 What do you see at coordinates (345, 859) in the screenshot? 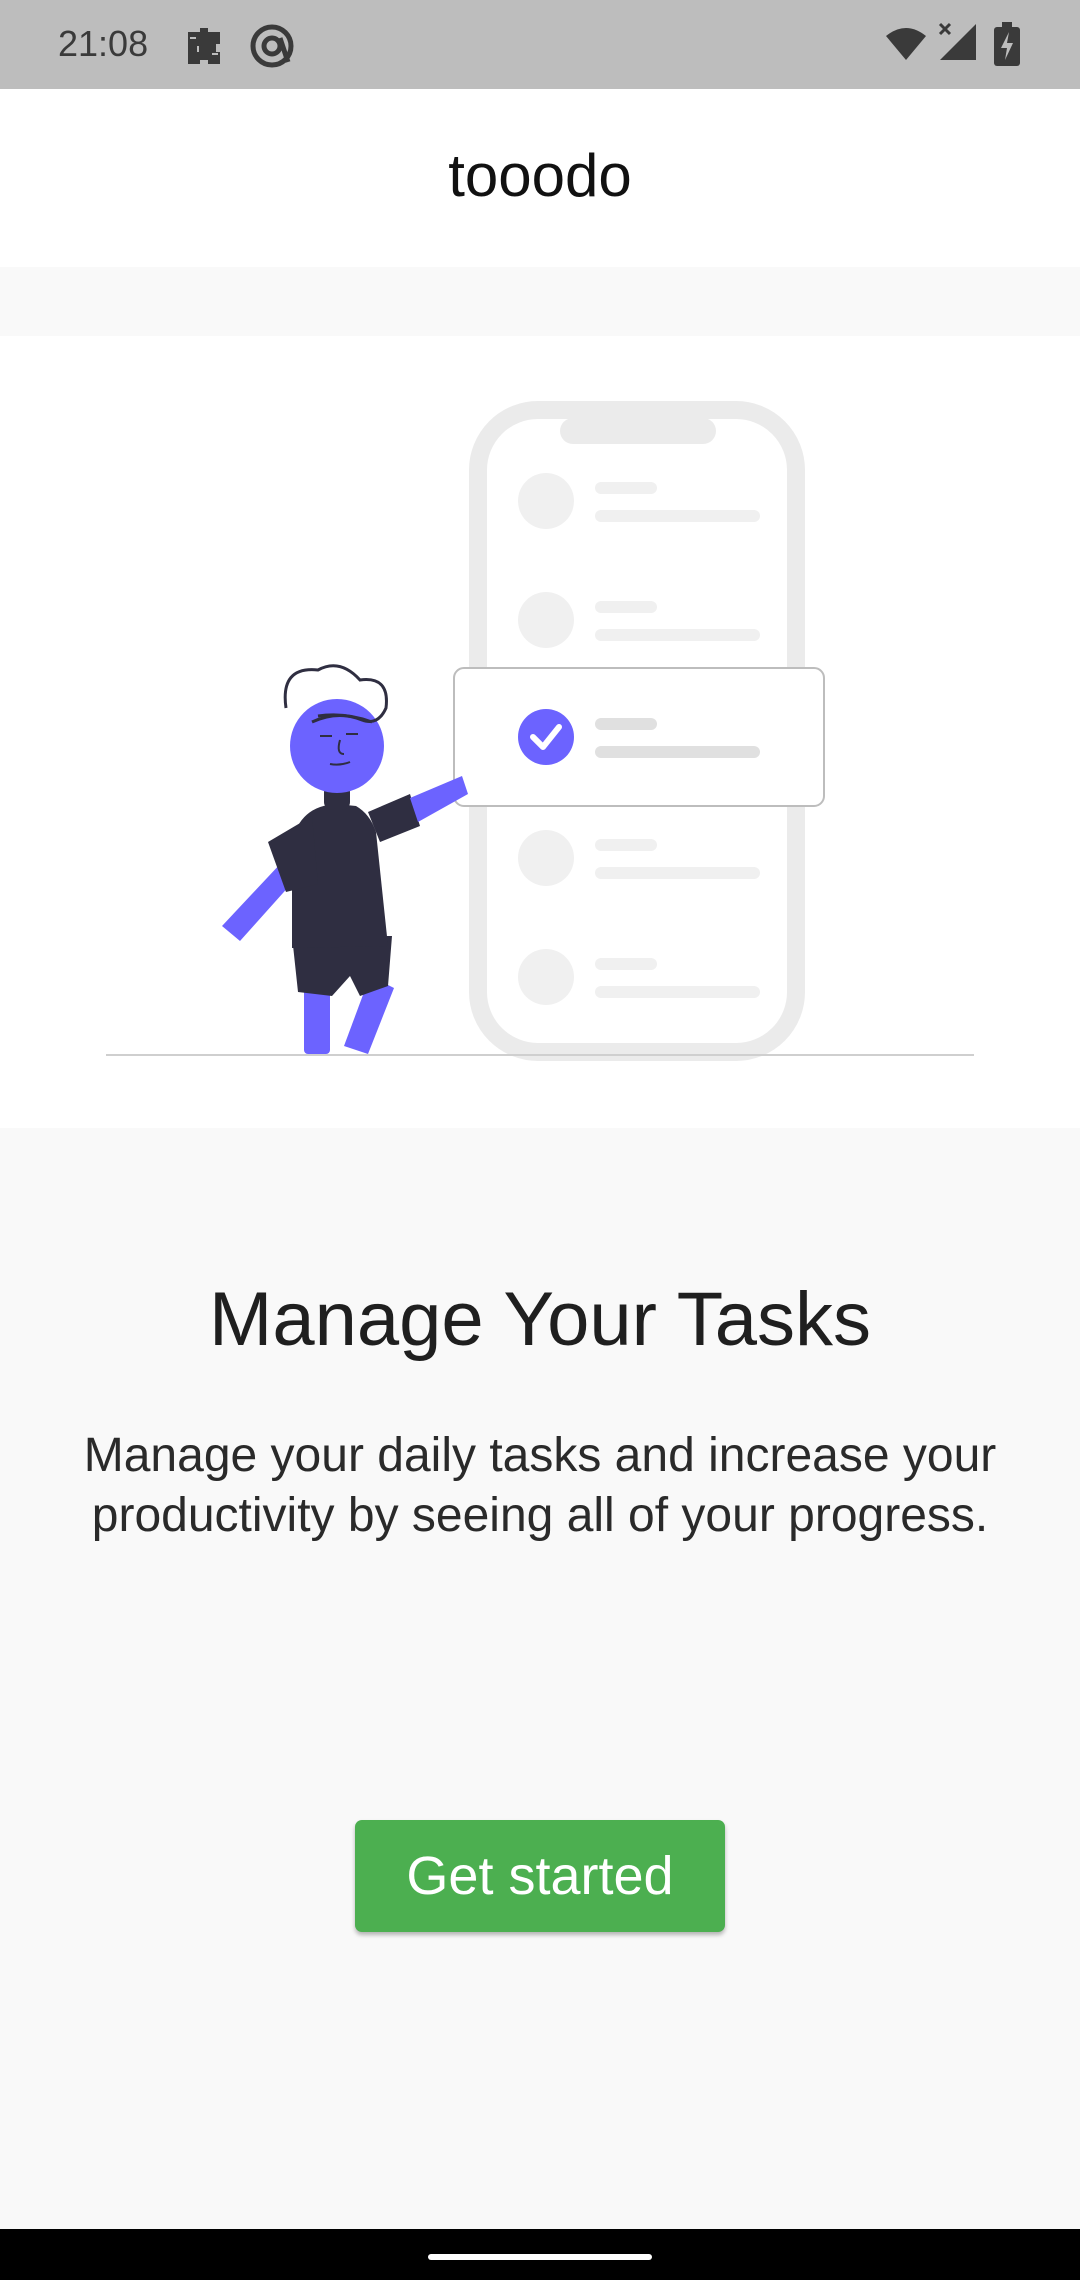
I see `person-figure` at bounding box center [345, 859].